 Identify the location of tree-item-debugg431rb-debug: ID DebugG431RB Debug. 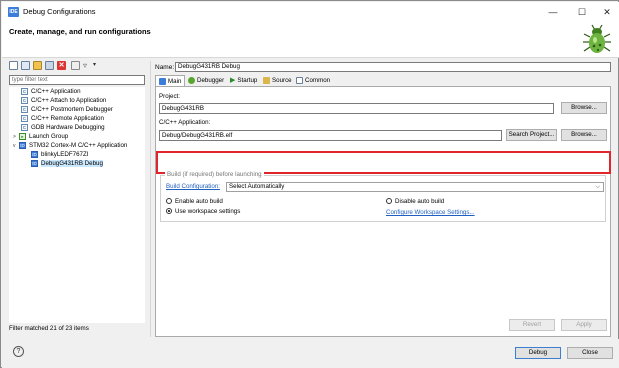
(67, 164).